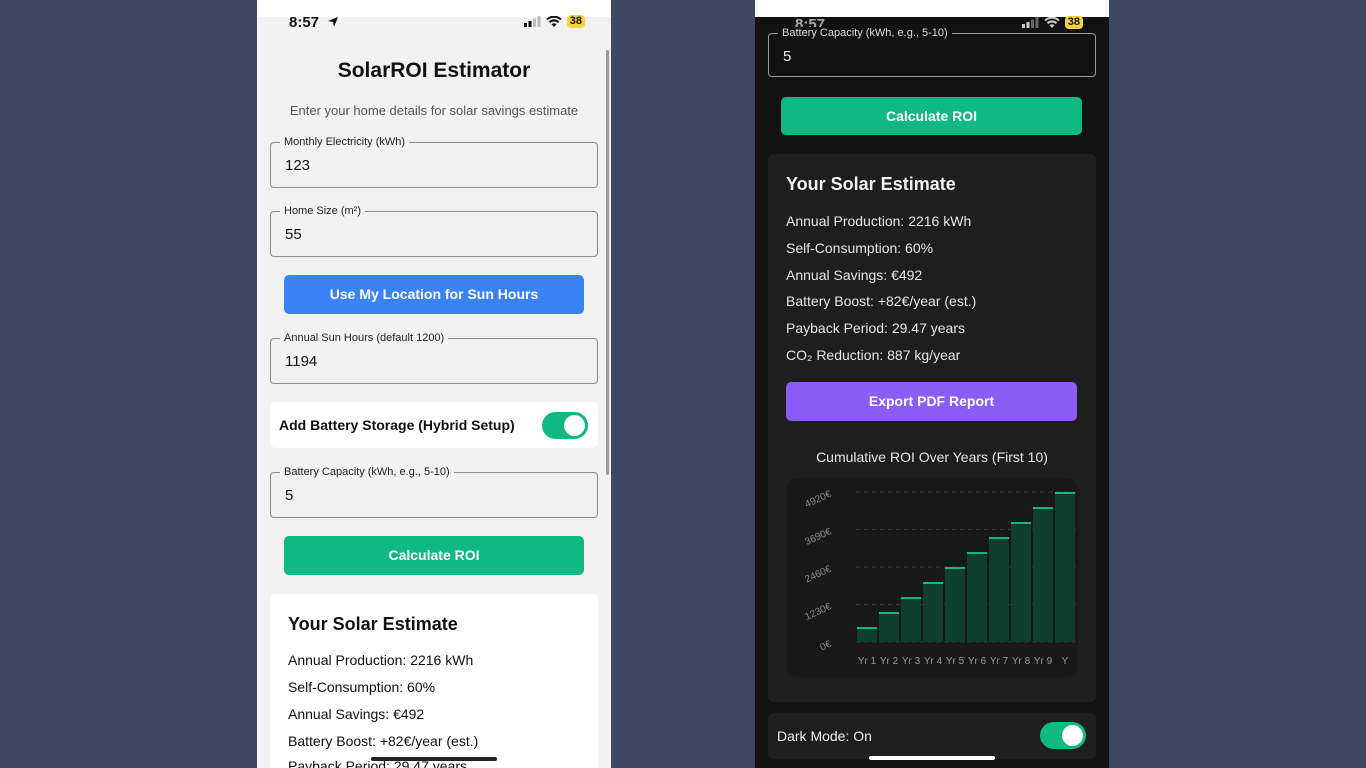 This screenshot has width=1366, height=768. I want to click on sun-hours-field: Annual Sun Hours (default 1200) 1194, so click(434, 358).